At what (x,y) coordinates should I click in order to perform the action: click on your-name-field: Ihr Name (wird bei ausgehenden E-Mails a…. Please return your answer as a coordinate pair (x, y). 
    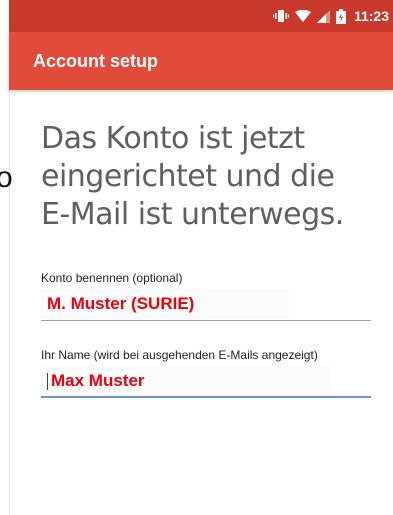
    Looking at the image, I should click on (206, 375).